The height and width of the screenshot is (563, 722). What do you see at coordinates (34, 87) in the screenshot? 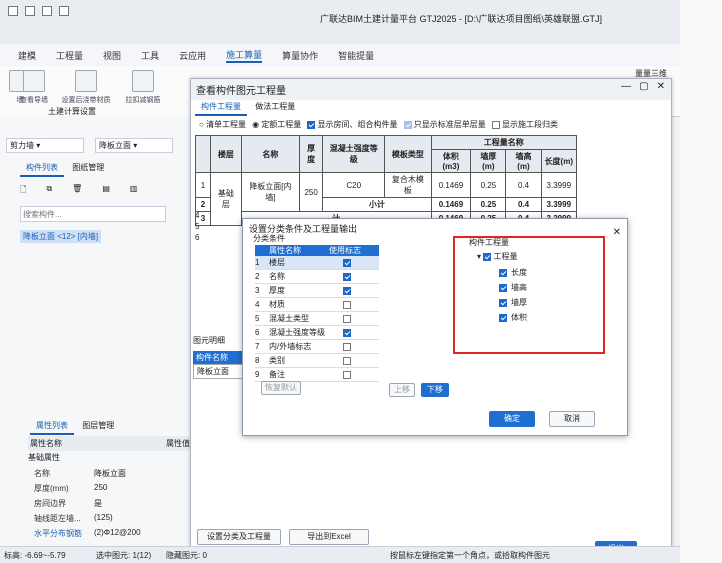
I see `ribbon-button-check: 查看导墙` at bounding box center [34, 87].